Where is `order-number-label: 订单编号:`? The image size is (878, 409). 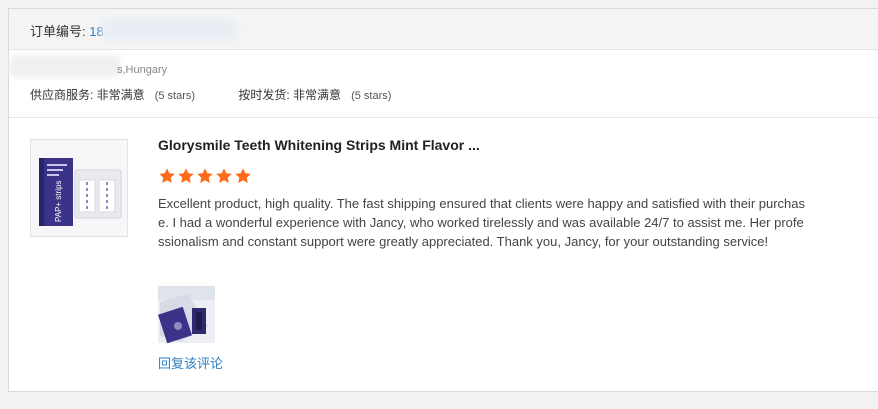 order-number-label: 订单编号: is located at coordinates (60, 31).